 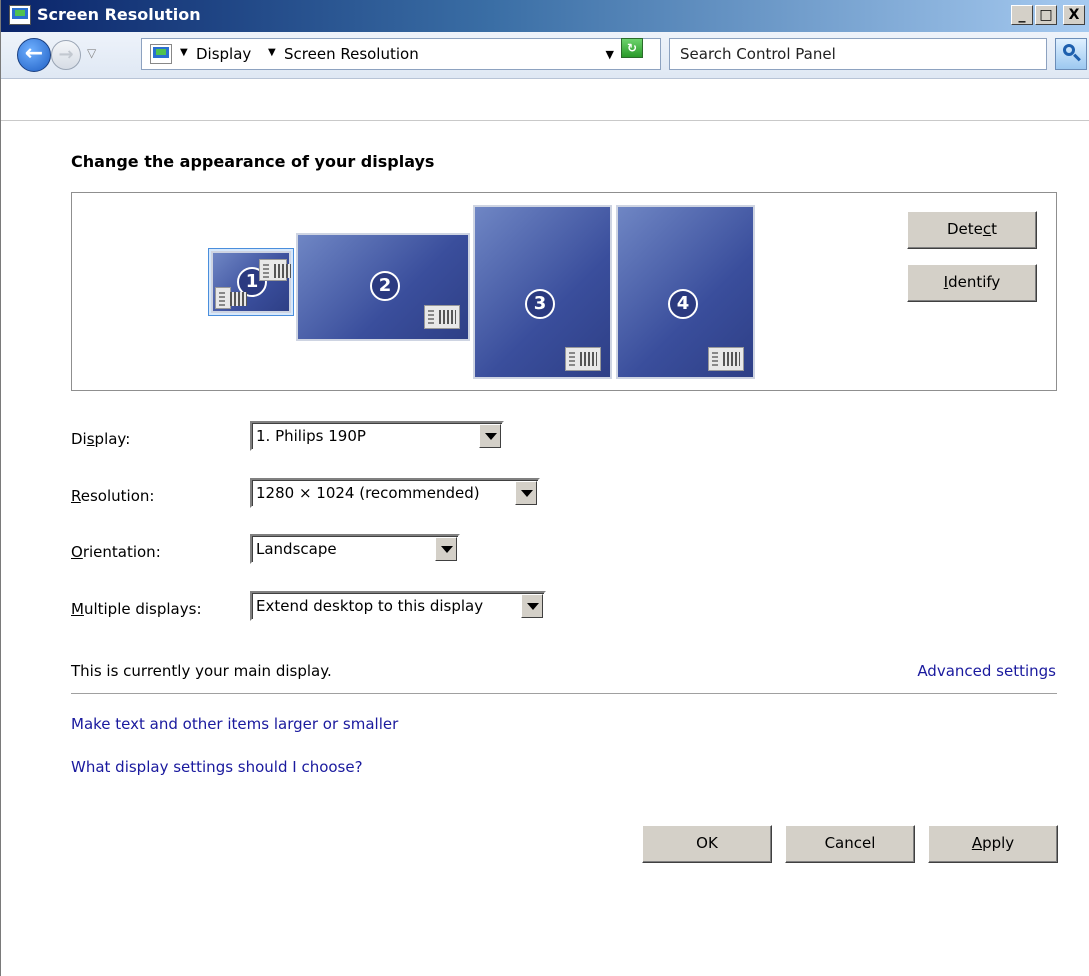 I want to click on detect-button: Detect, so click(x=972, y=230).